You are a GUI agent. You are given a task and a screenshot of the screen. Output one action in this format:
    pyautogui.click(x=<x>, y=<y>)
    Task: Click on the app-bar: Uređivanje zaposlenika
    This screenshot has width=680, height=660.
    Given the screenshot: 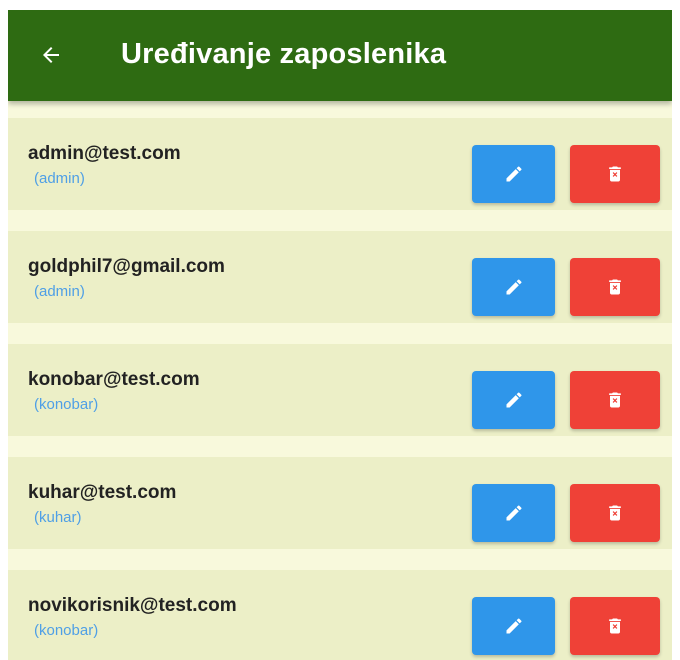 What is the action you would take?
    pyautogui.click(x=340, y=55)
    